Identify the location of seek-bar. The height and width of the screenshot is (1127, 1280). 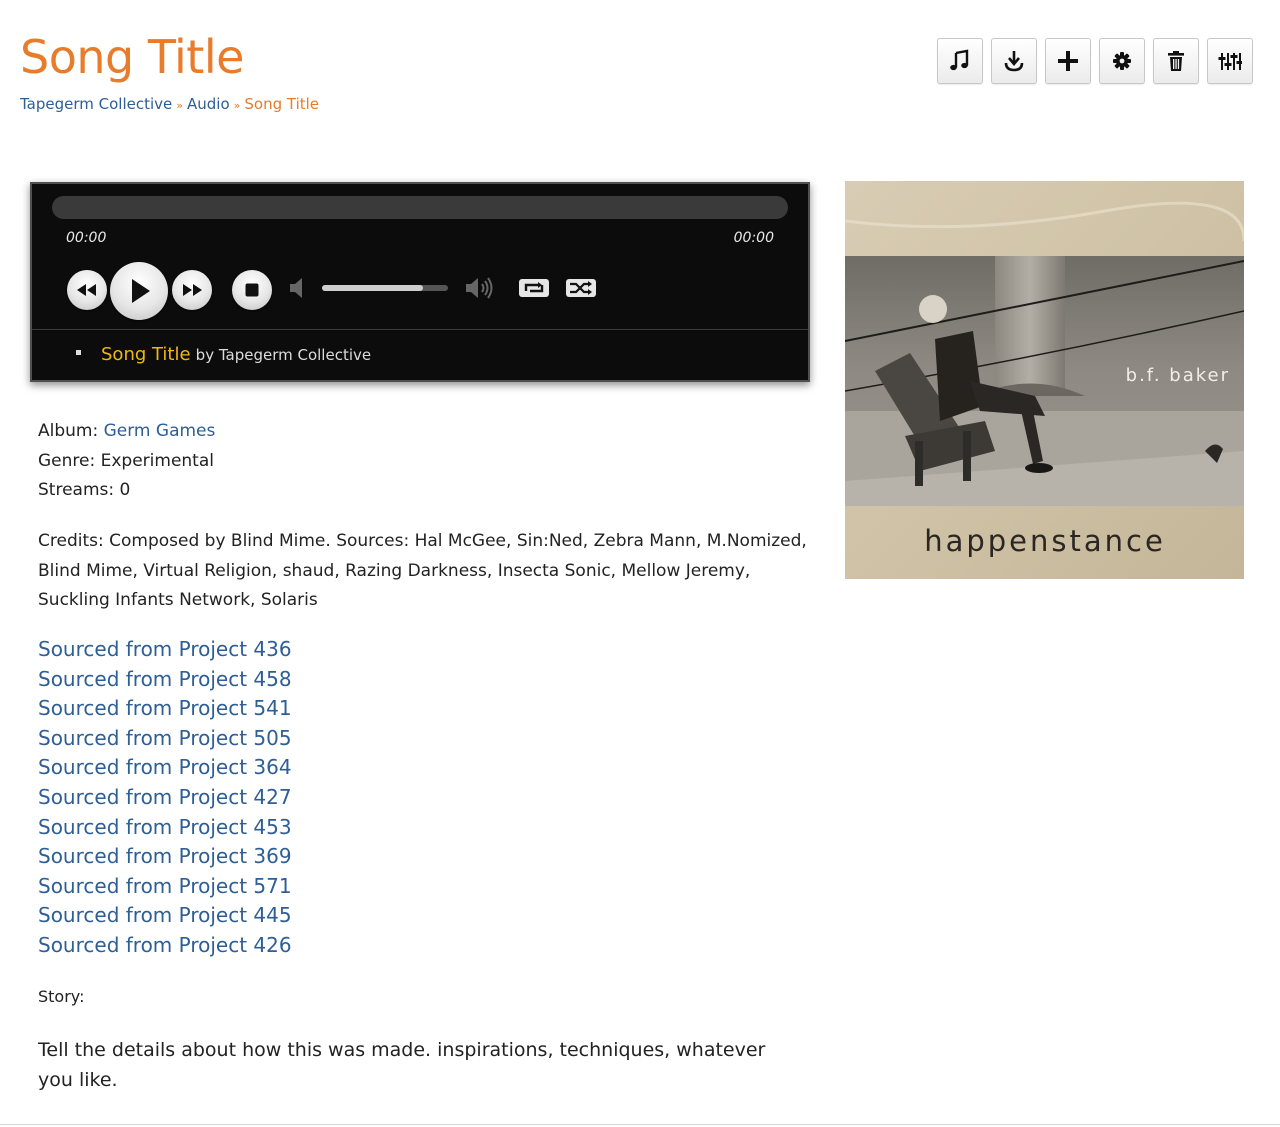
(420, 207).